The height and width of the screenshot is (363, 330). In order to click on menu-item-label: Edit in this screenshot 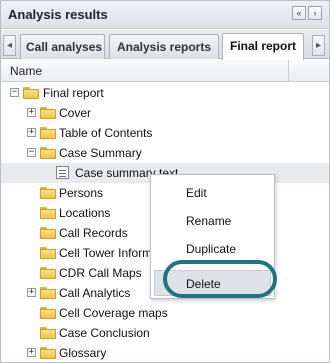, I will do `click(196, 193)`.